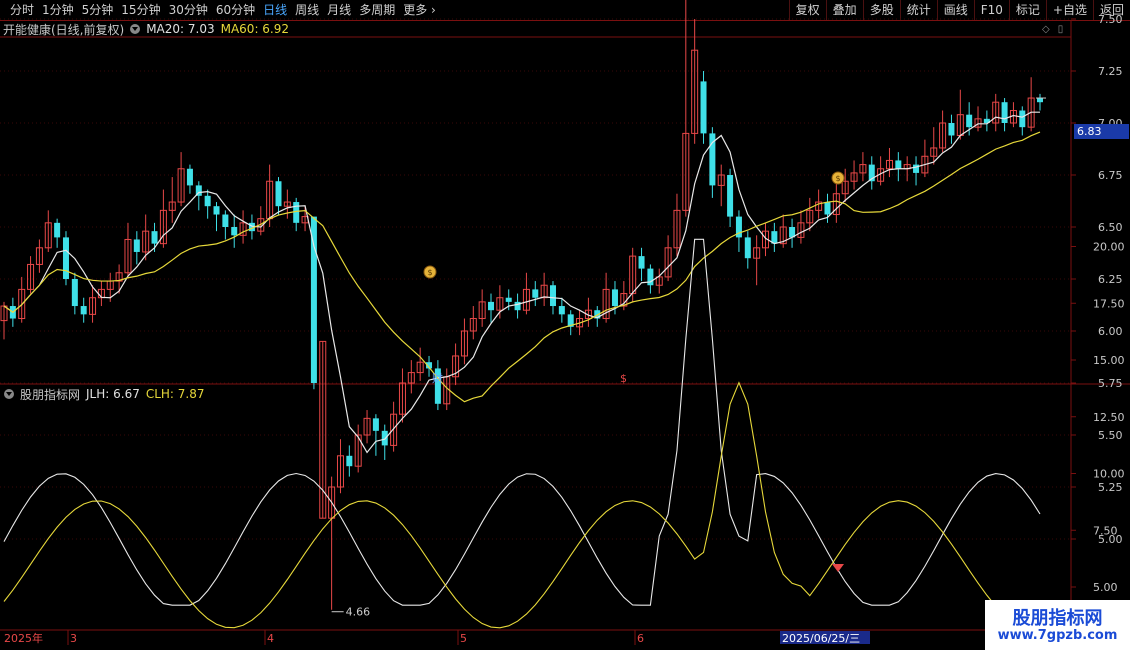 This screenshot has height=650, width=1130. What do you see at coordinates (50, 394) in the screenshot?
I see `indicator-name: 股朋指标网` at bounding box center [50, 394].